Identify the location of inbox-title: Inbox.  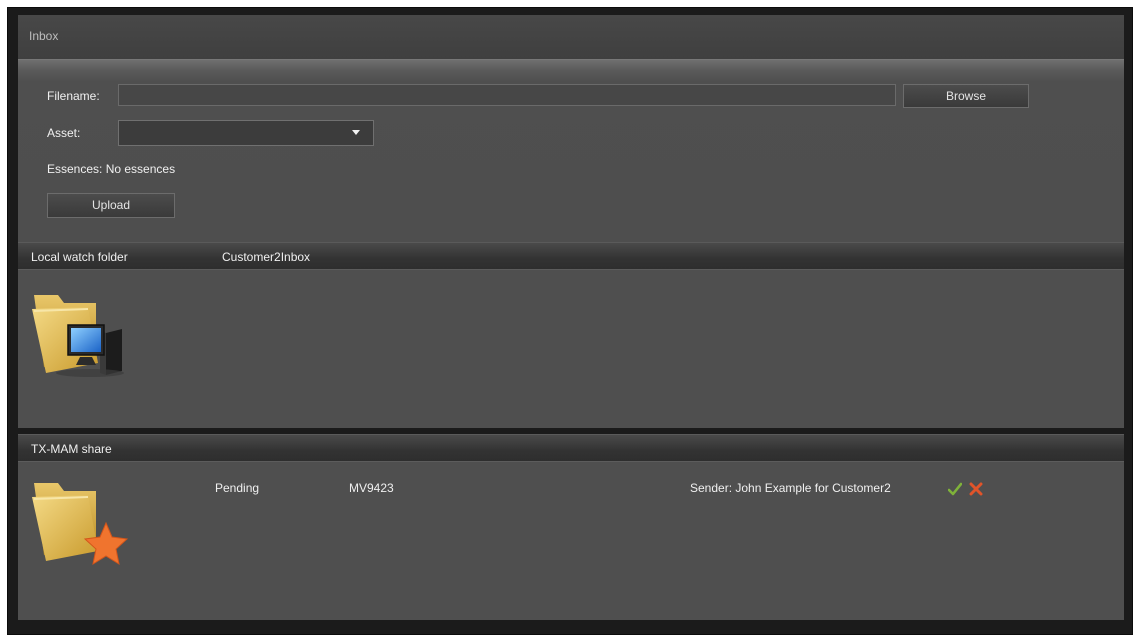
(44, 36).